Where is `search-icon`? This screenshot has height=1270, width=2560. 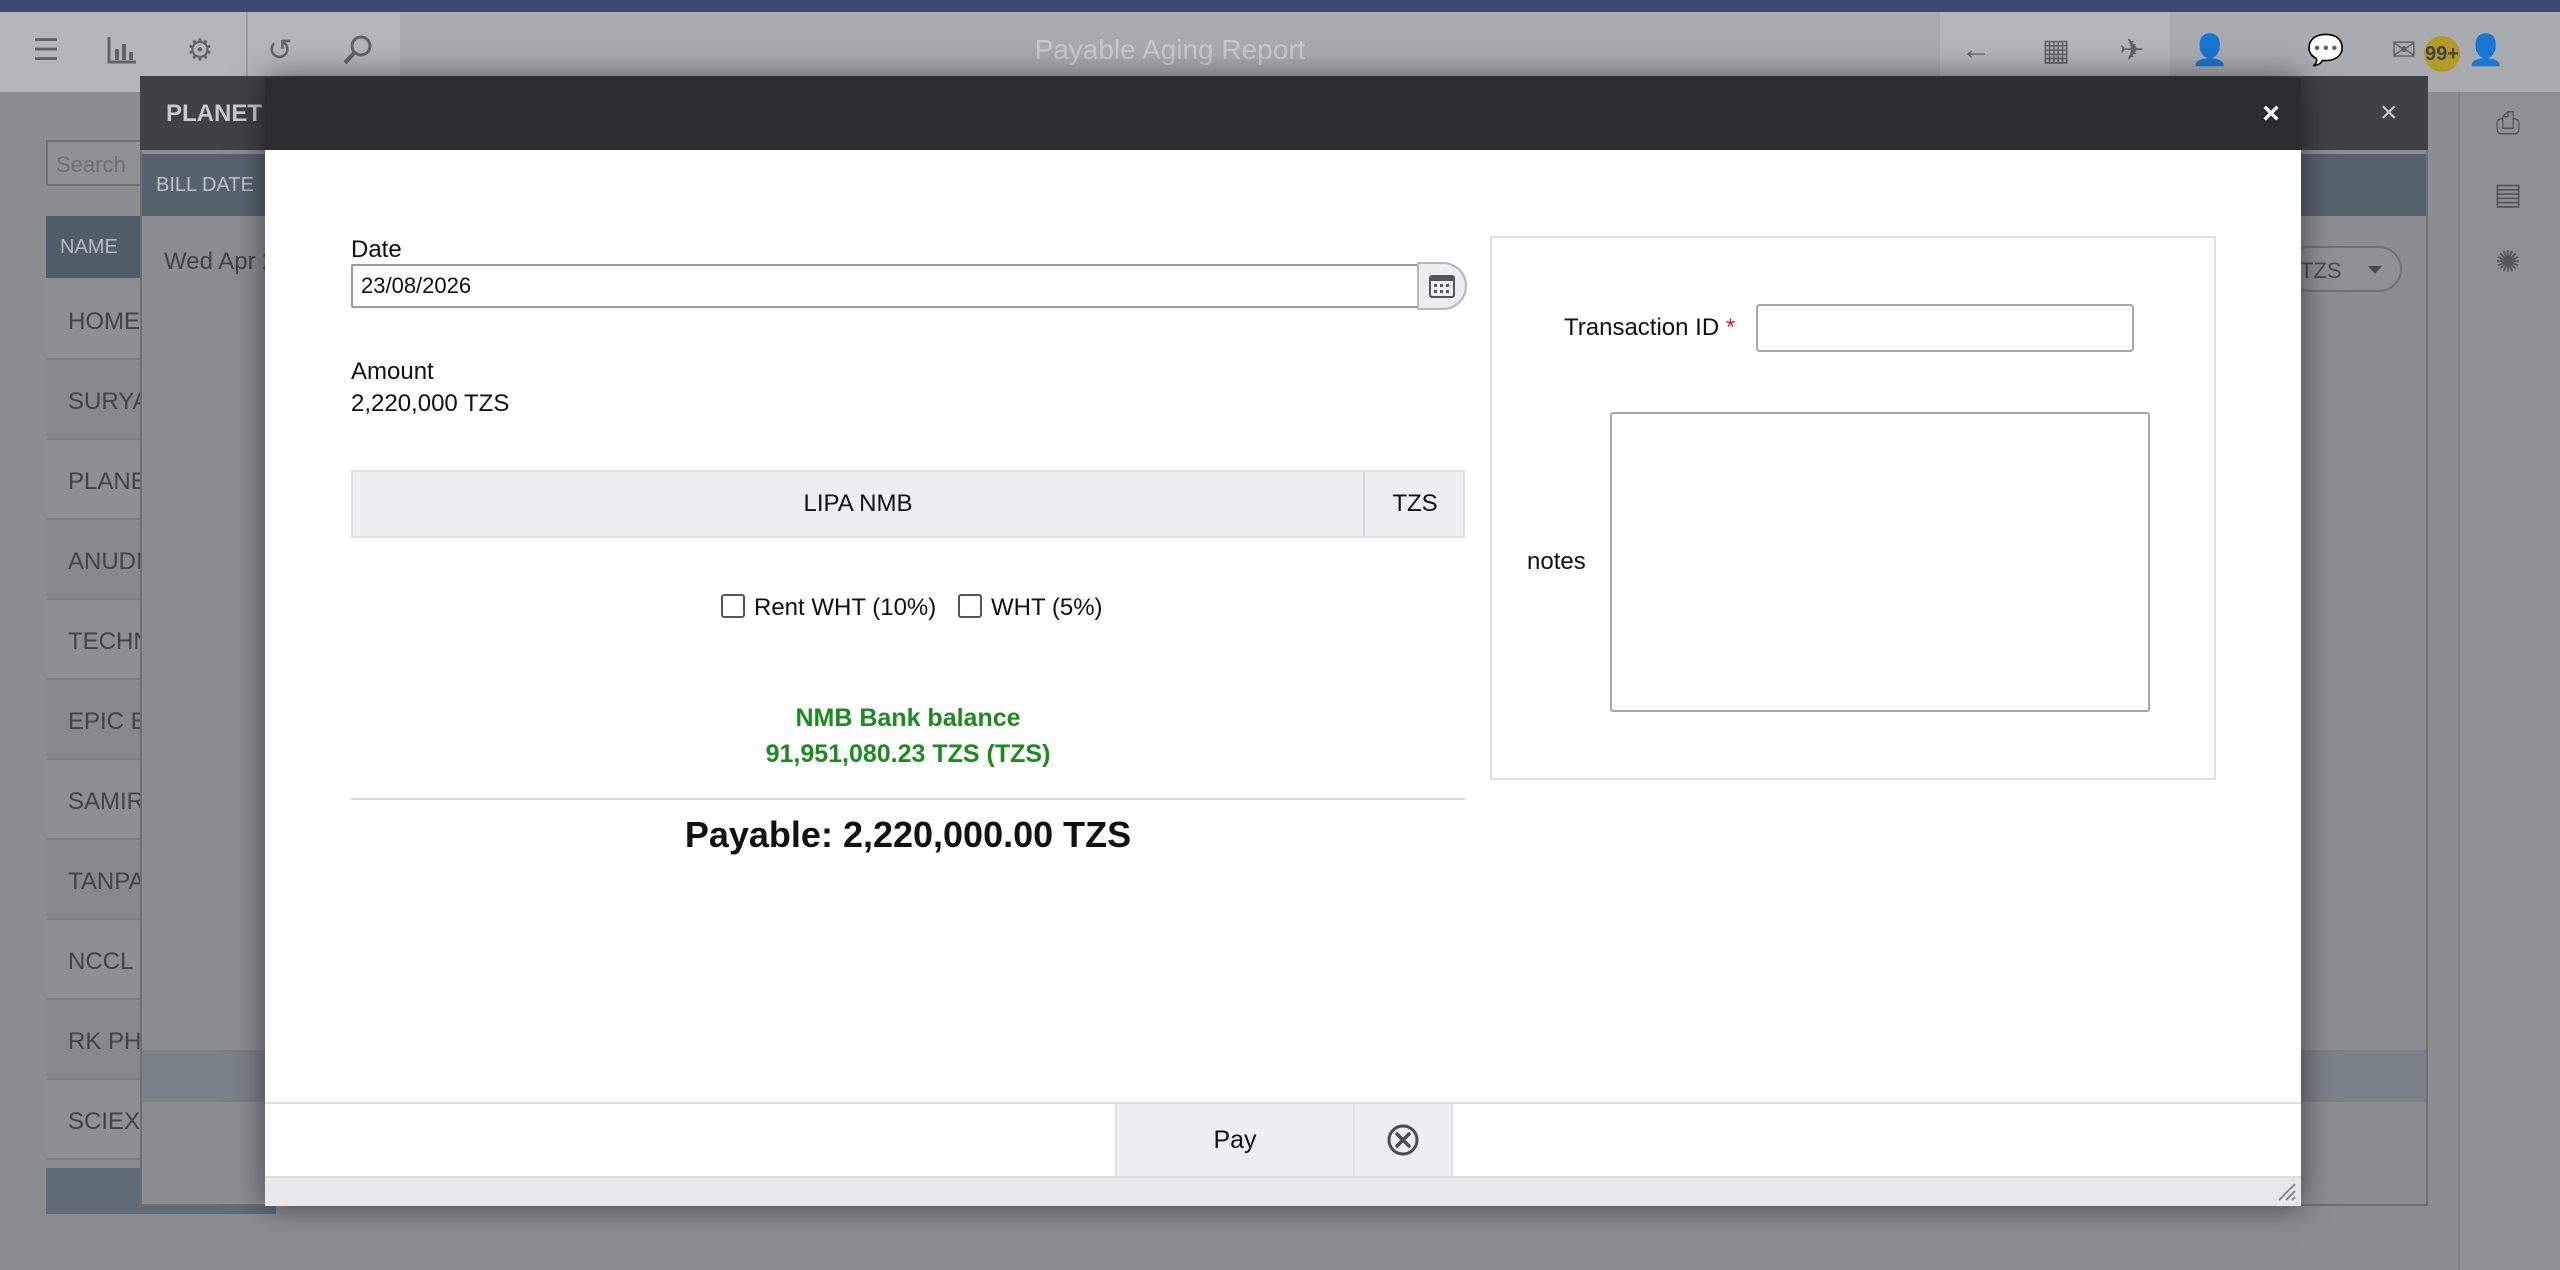
search-icon is located at coordinates (358, 50).